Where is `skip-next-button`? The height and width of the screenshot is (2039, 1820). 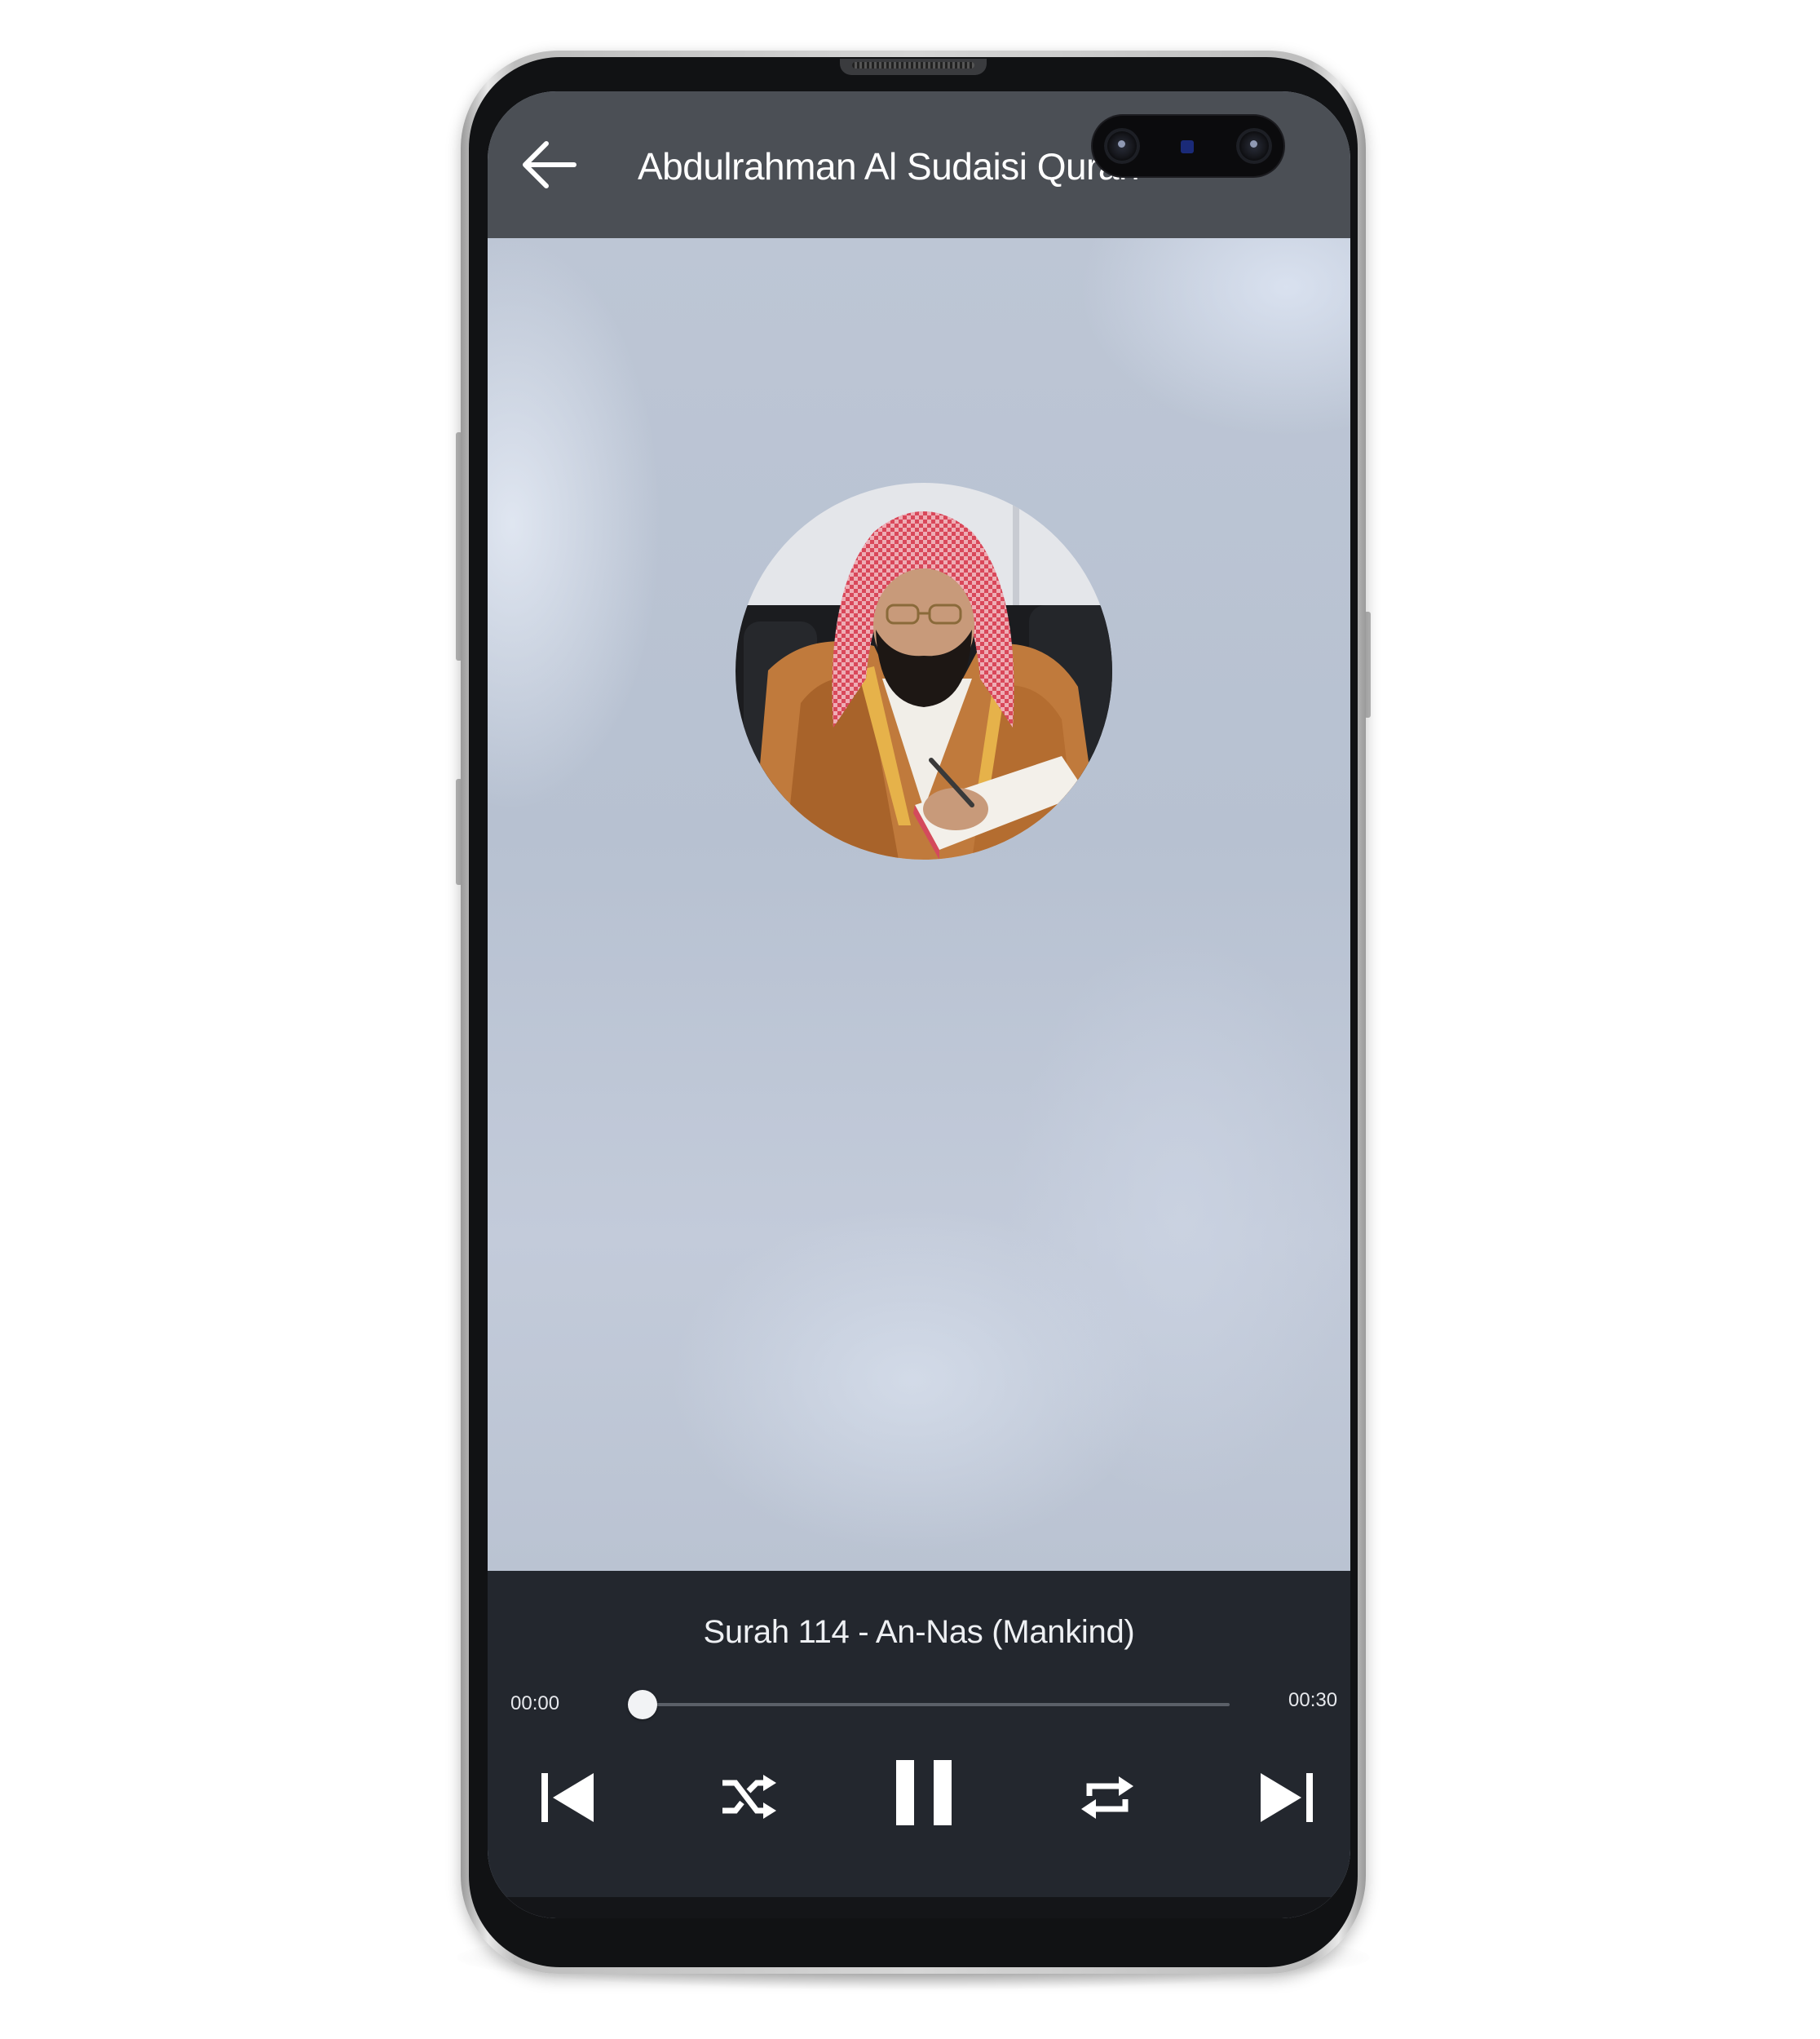
skip-next-button is located at coordinates (1287, 1797).